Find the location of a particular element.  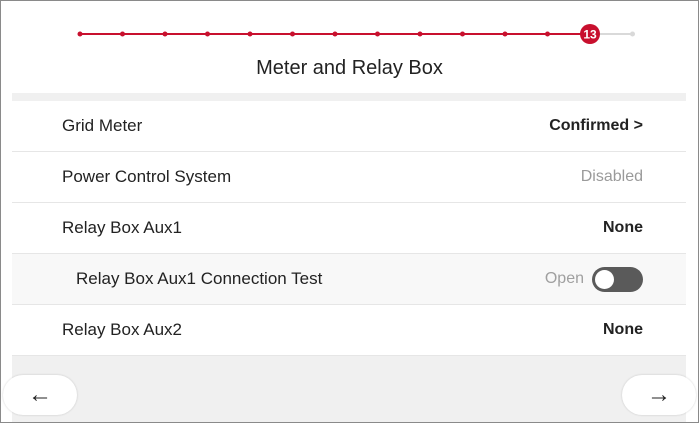

grid-meter-status: Confirmed > is located at coordinates (596, 126).